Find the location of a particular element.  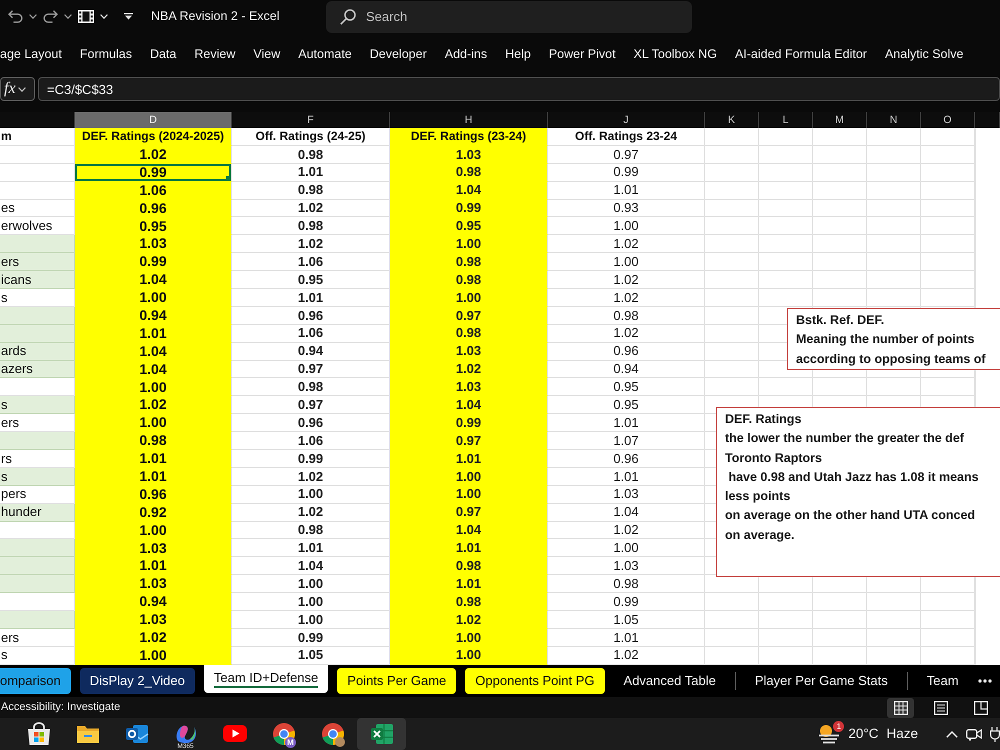

column-heading: DEF. Ratings (23-24) is located at coordinates (469, 137).